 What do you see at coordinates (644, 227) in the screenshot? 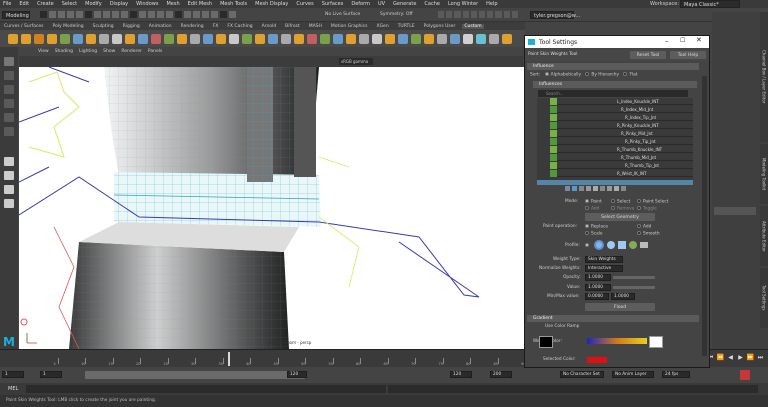
I see `paint-op-add: Add` at bounding box center [644, 227].